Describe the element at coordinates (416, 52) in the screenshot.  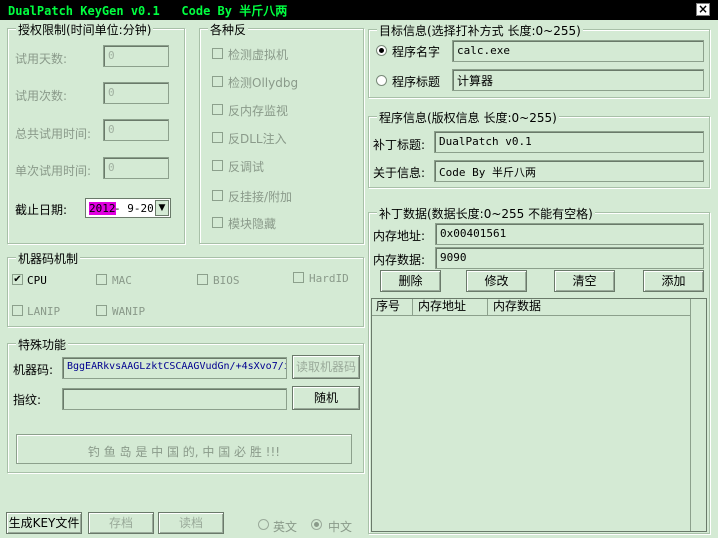
I see `program-name-label: 程序名字` at that location.